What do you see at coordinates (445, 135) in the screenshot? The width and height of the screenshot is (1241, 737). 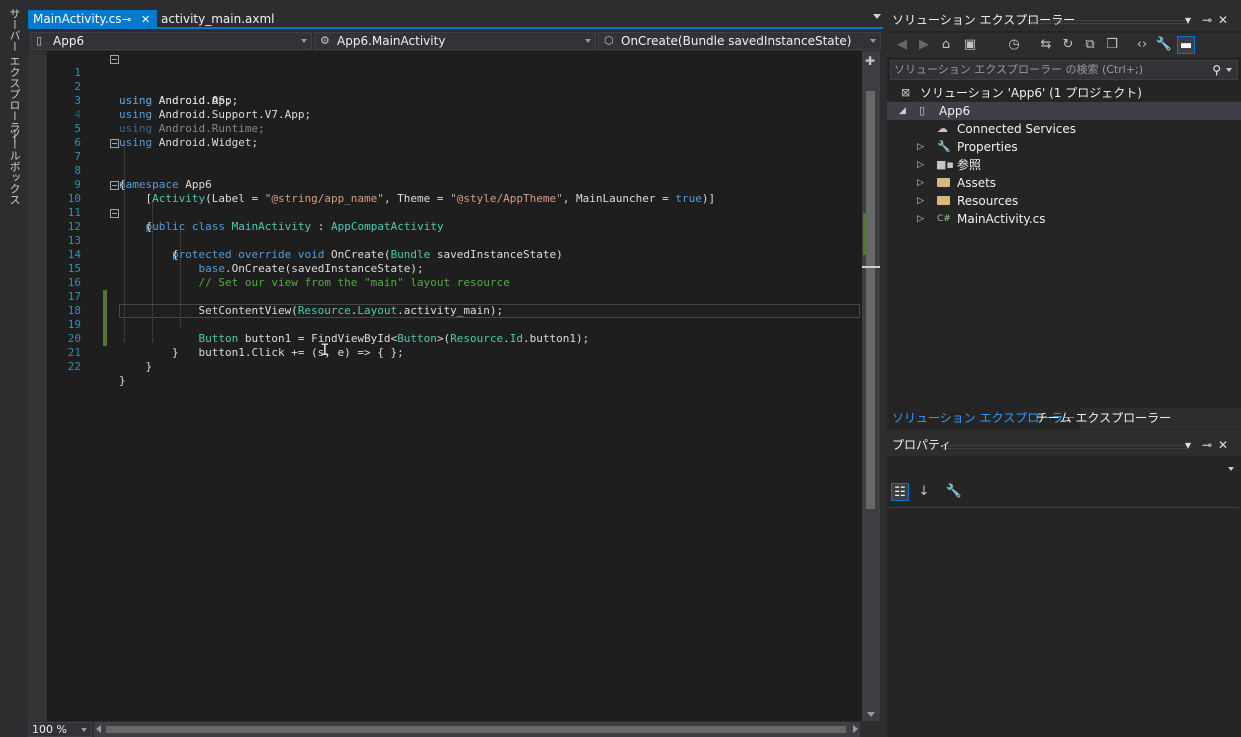 I see `code-line: 6` at bounding box center [445, 135].